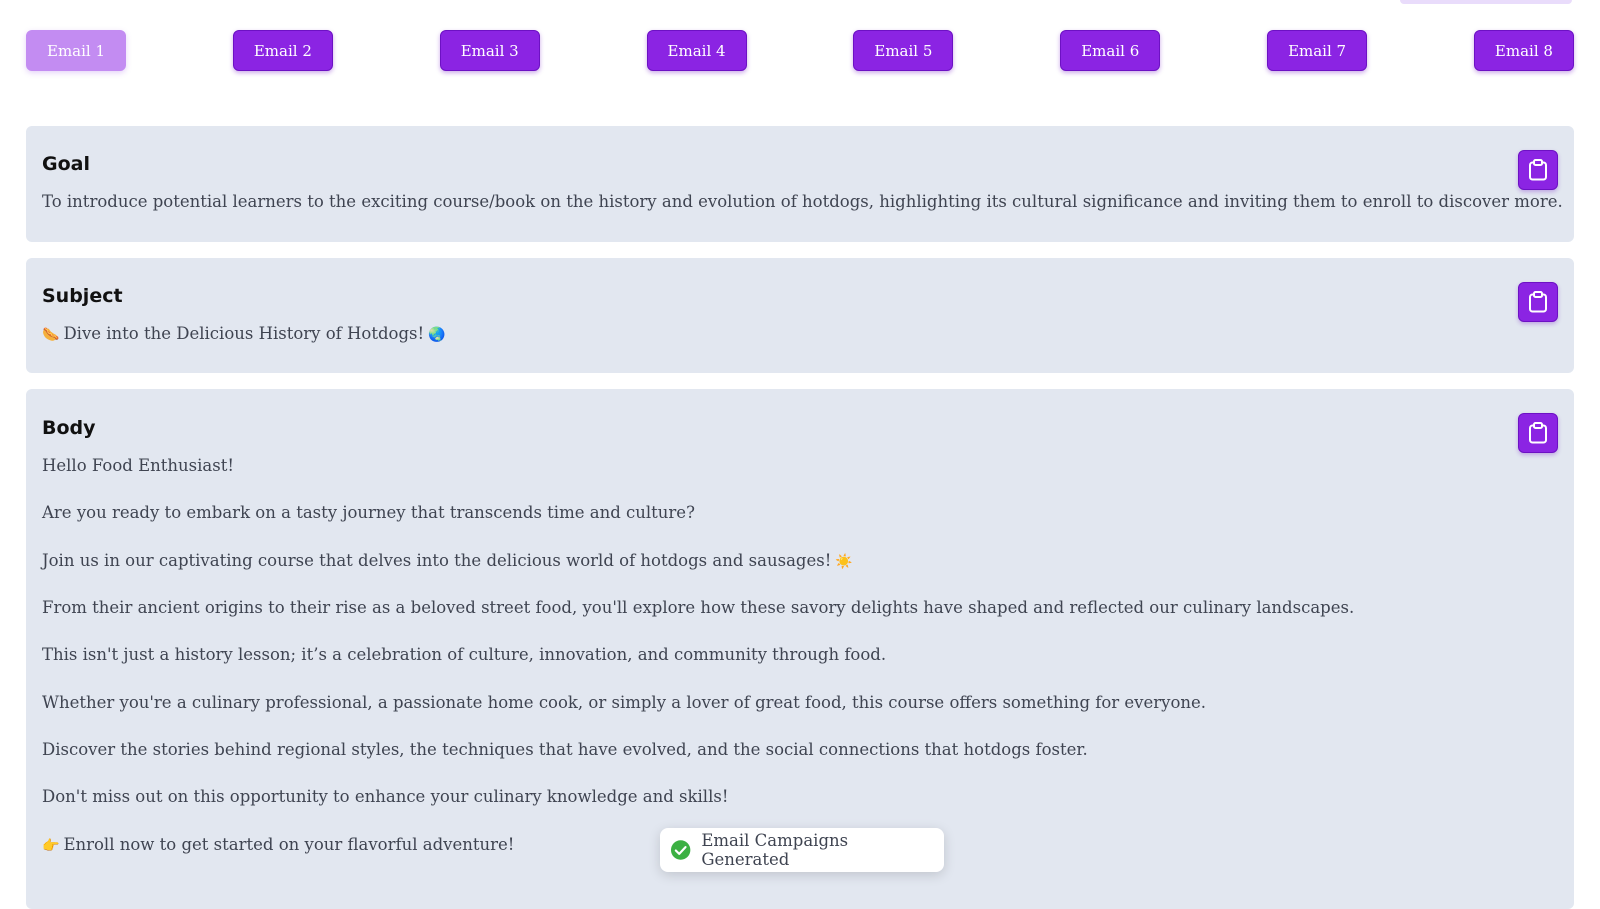 The image size is (1600, 909). I want to click on globe-emoji: 🌏, so click(437, 335).